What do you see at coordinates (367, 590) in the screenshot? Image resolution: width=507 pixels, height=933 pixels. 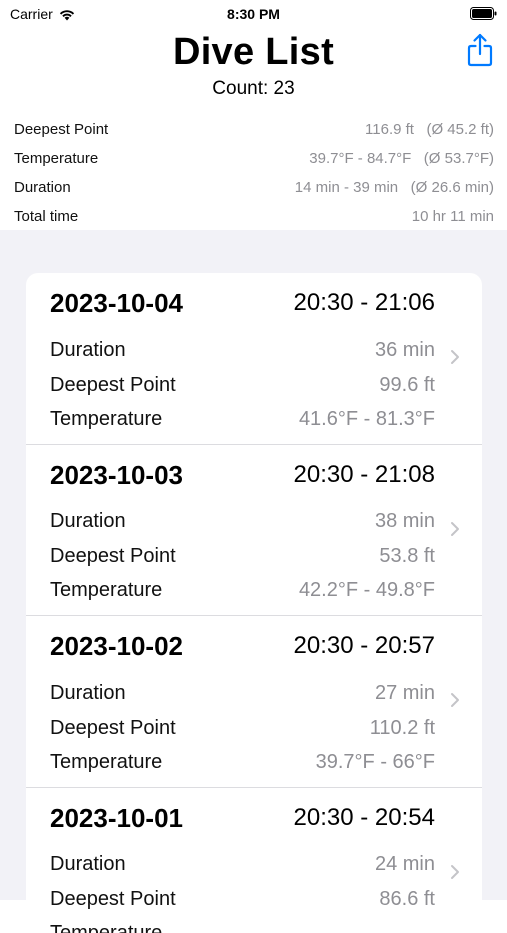 I see `temperature-value: 42.2°F - 49.8°F` at bounding box center [367, 590].